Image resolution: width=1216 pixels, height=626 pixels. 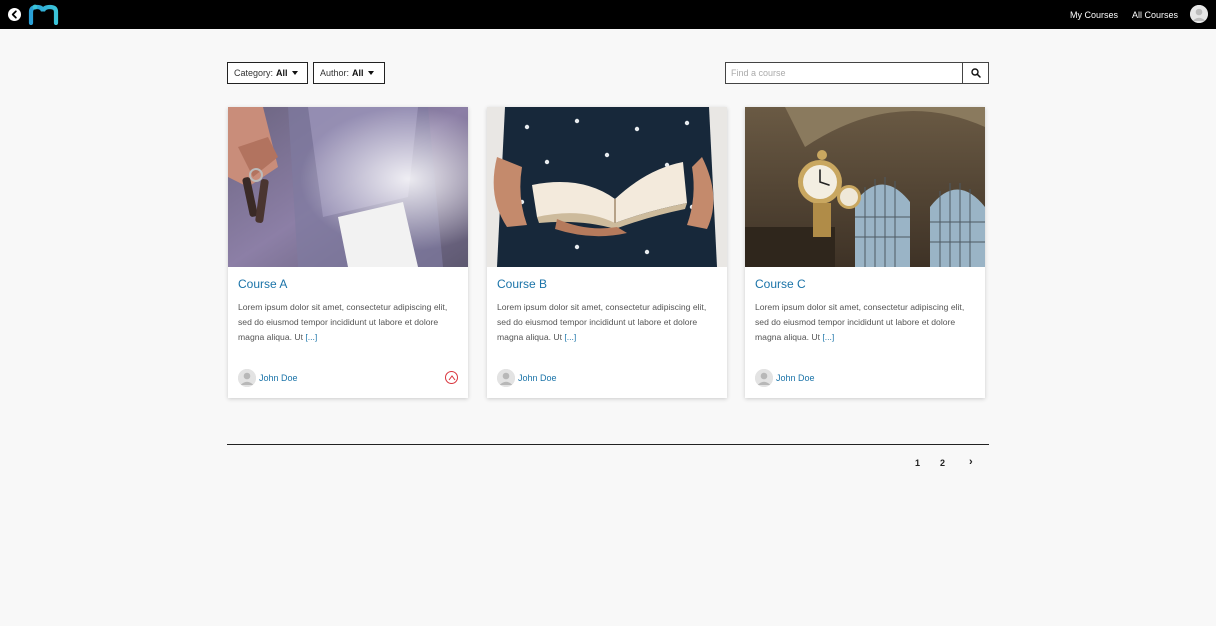 I want to click on course-search, so click(x=857, y=73).